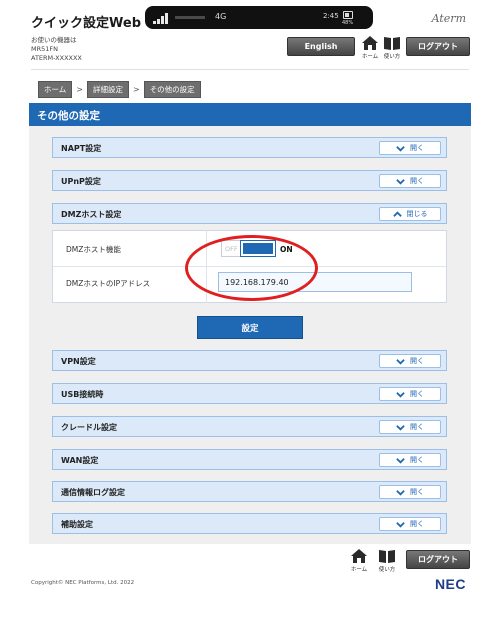 This screenshot has height=635, width=500. I want to click on accordion-usb: USB接続時 開く, so click(249, 393).